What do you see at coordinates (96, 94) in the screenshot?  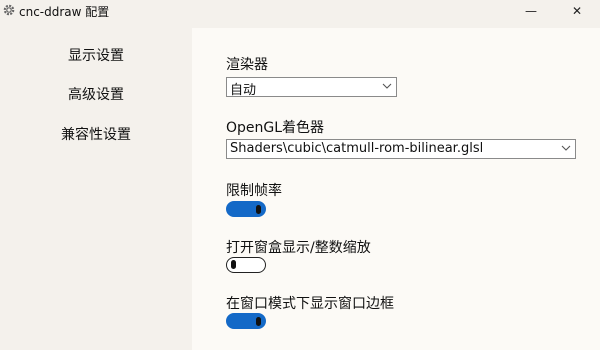 I see `sidebar-item-advanced: 高级设置` at bounding box center [96, 94].